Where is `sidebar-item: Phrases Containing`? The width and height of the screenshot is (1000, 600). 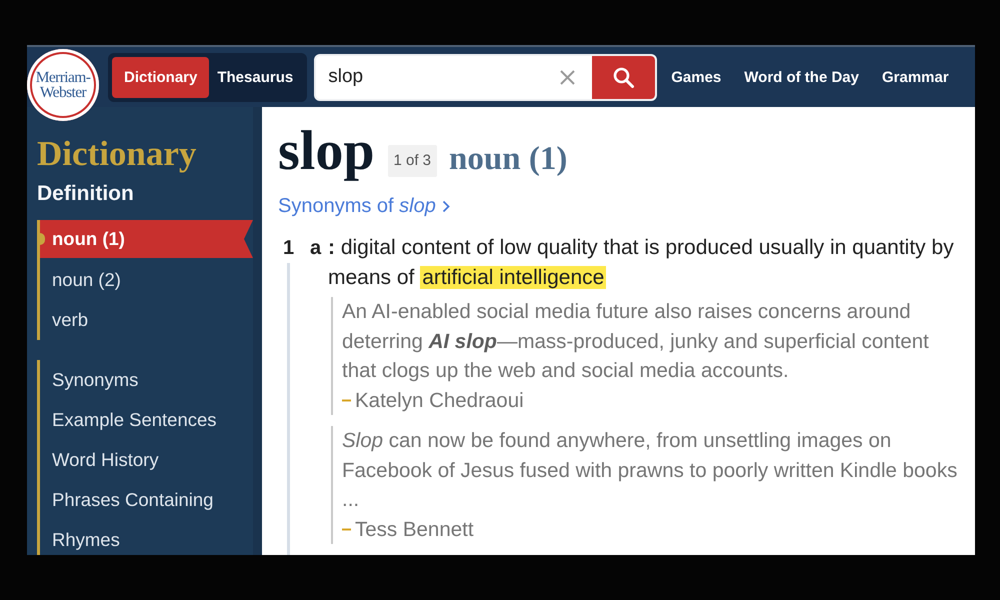
sidebar-item: Phrases Containing is located at coordinates (146, 500).